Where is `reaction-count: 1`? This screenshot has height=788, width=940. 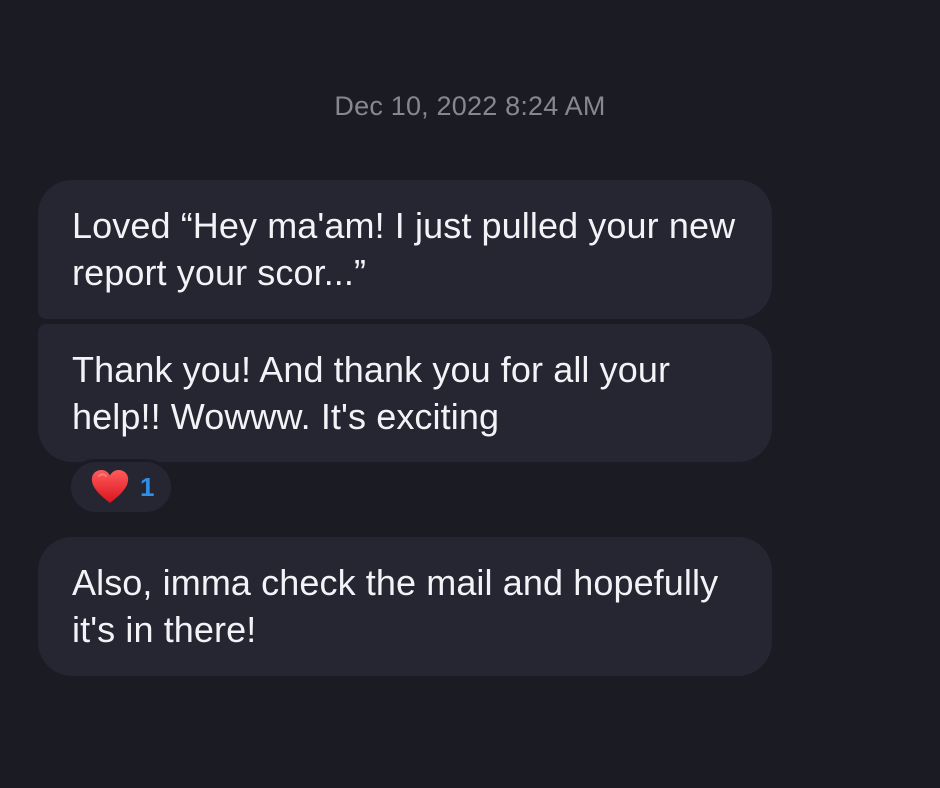
reaction-count: 1 is located at coordinates (147, 487).